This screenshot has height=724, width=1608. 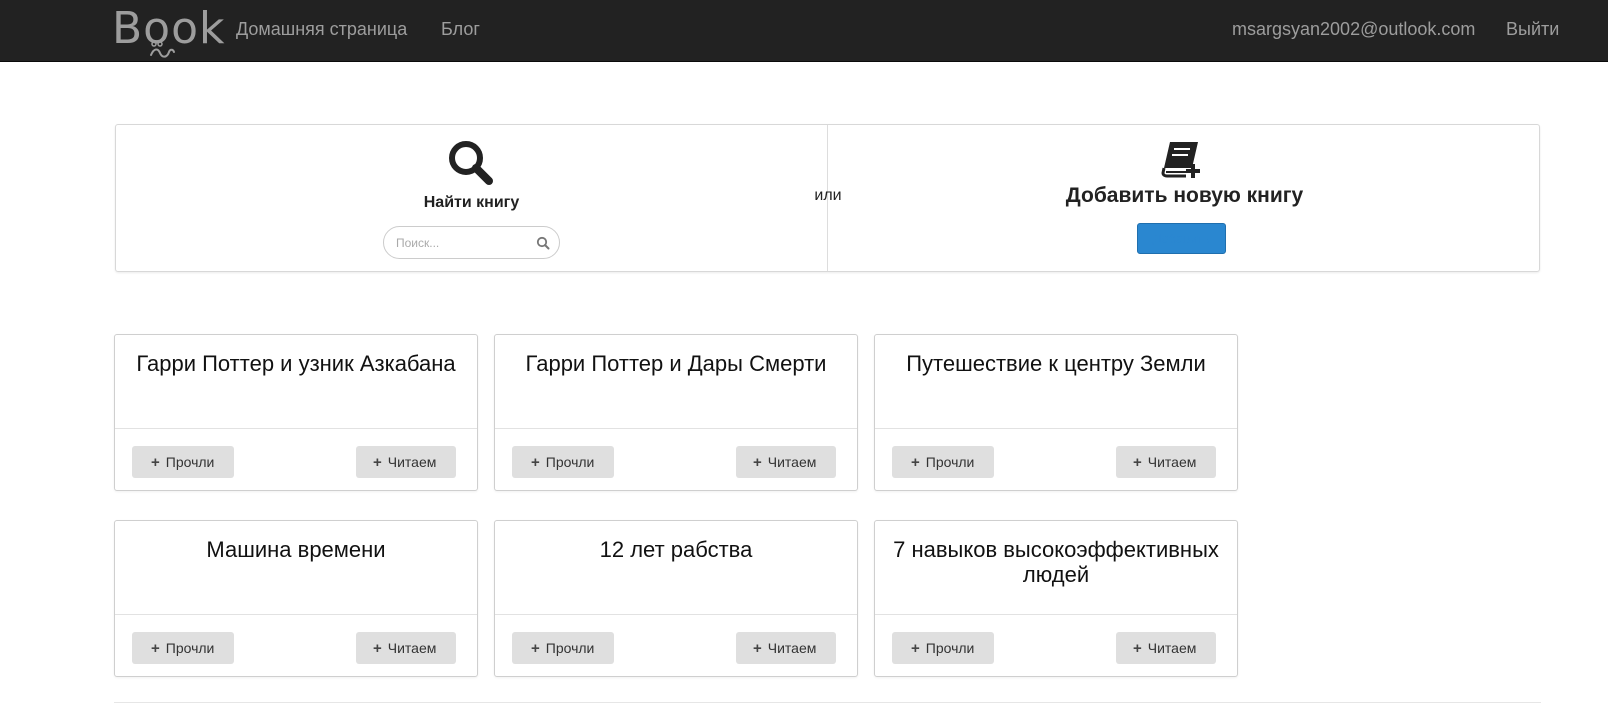 What do you see at coordinates (1532, 29) in the screenshot?
I see `logout-link: Выйти` at bounding box center [1532, 29].